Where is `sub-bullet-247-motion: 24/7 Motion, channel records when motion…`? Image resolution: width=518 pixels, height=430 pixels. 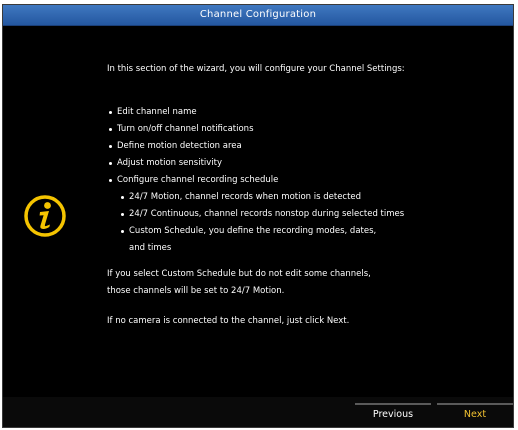
sub-bullet-247-motion: 24/7 Motion, channel records when motion… is located at coordinates (241, 197).